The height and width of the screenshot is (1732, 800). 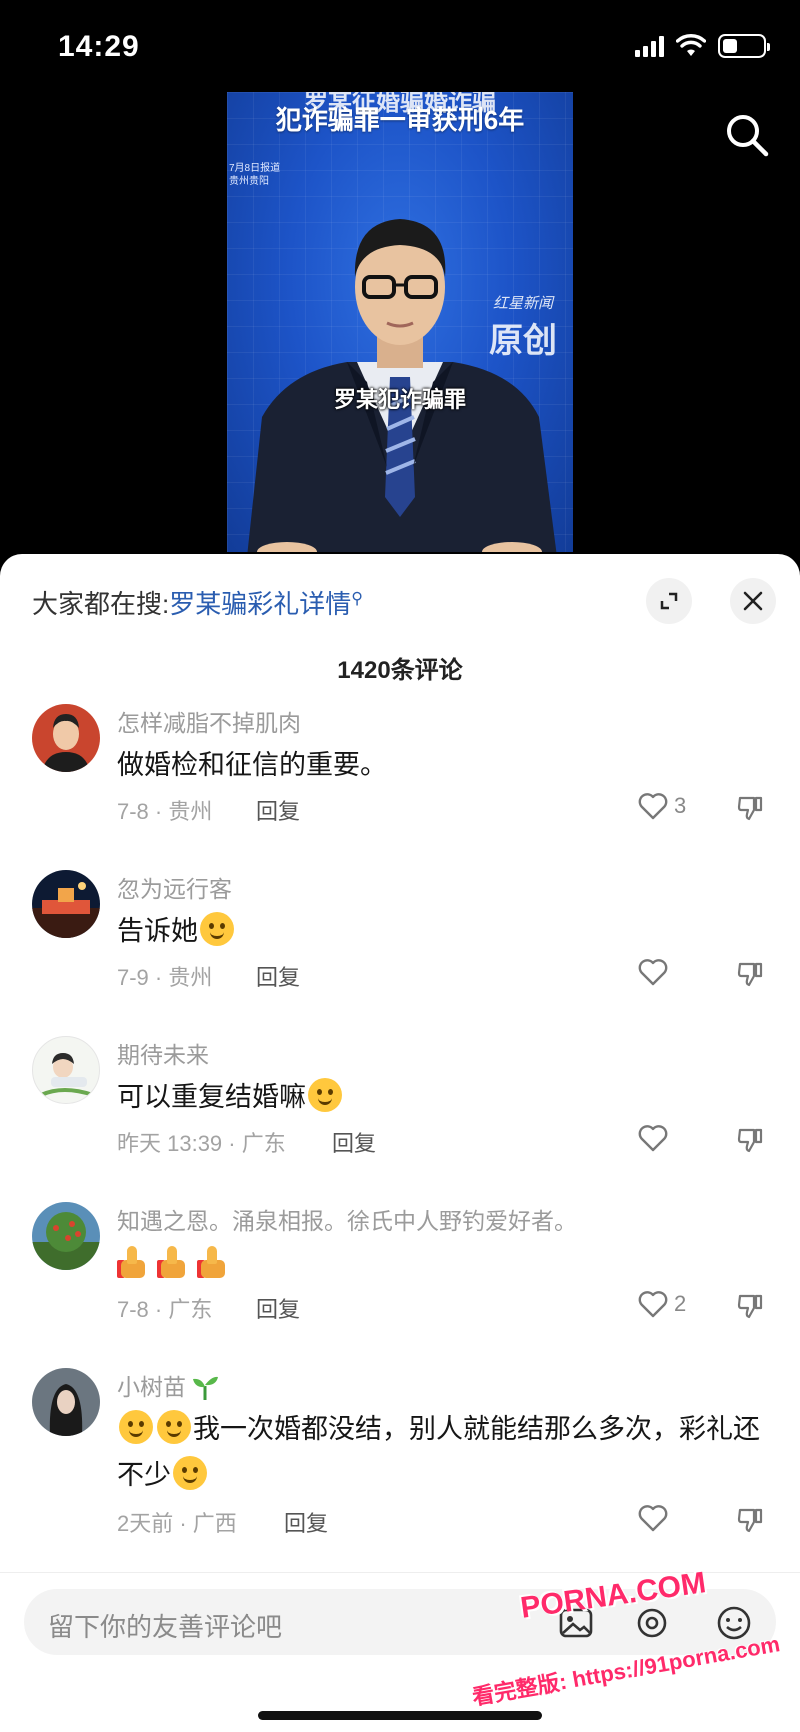 I want to click on comment-input-placeholder: 留下你的友善评论吧, so click(x=165, y=1627).